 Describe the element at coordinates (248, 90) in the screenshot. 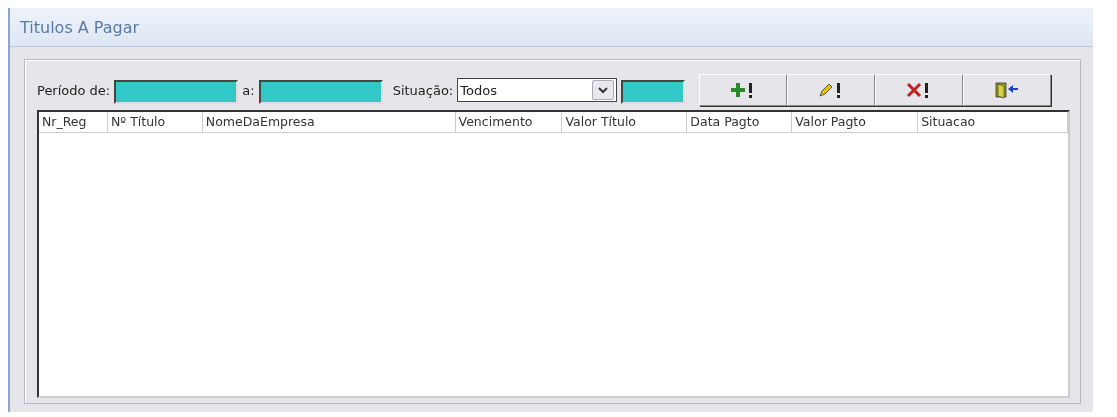

I see `period-to-label: a:` at that location.